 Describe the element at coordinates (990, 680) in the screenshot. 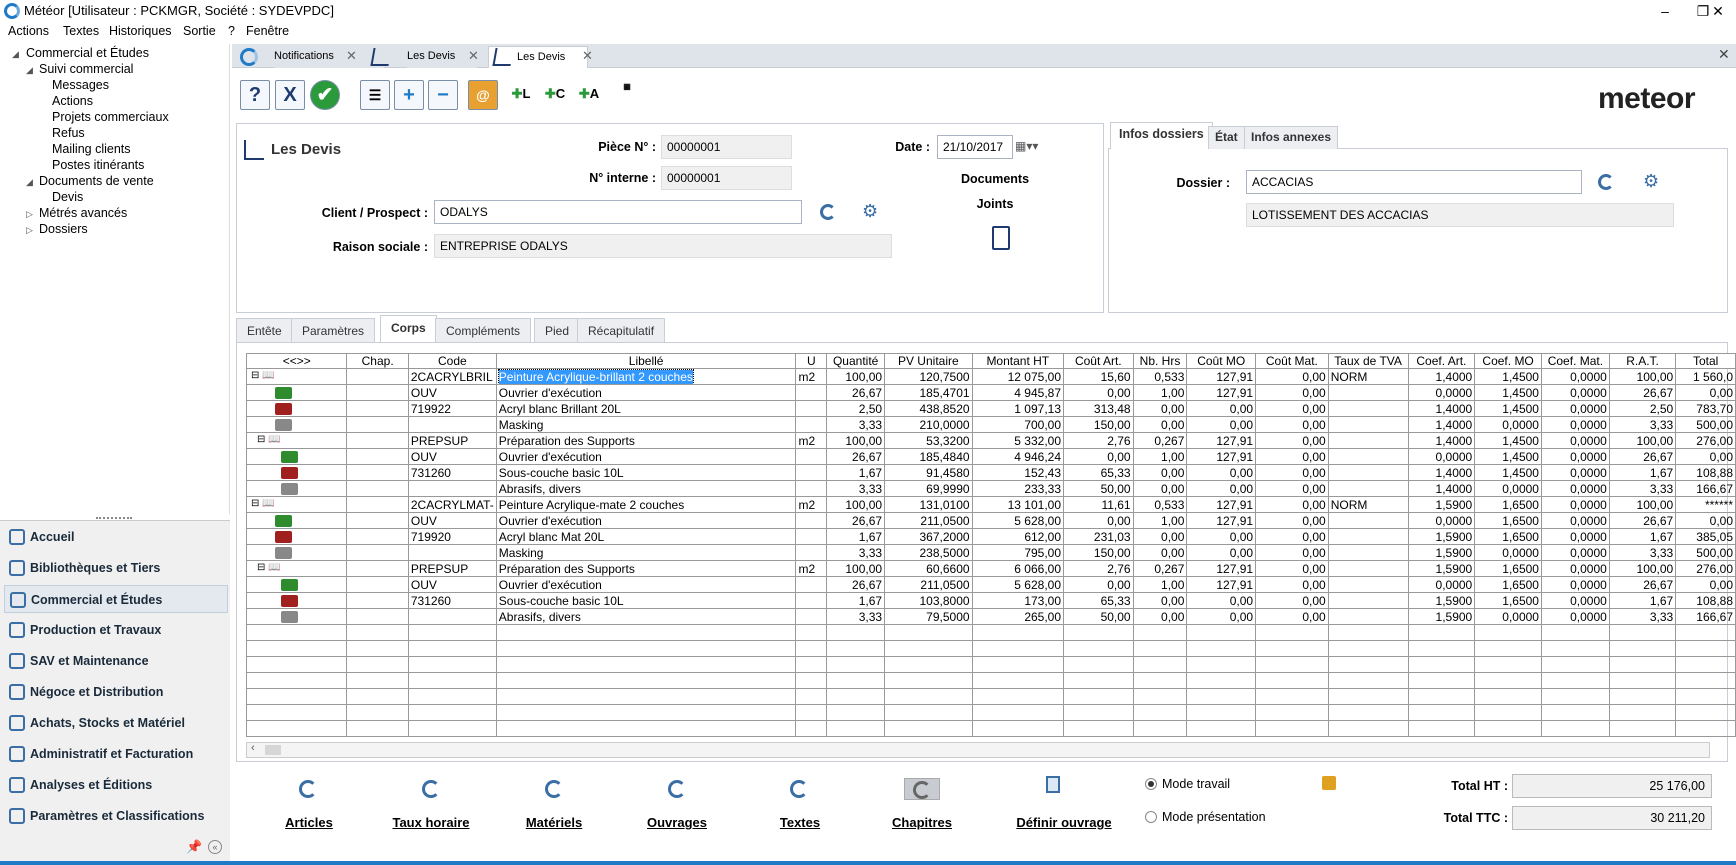

I see `empty-row` at that location.